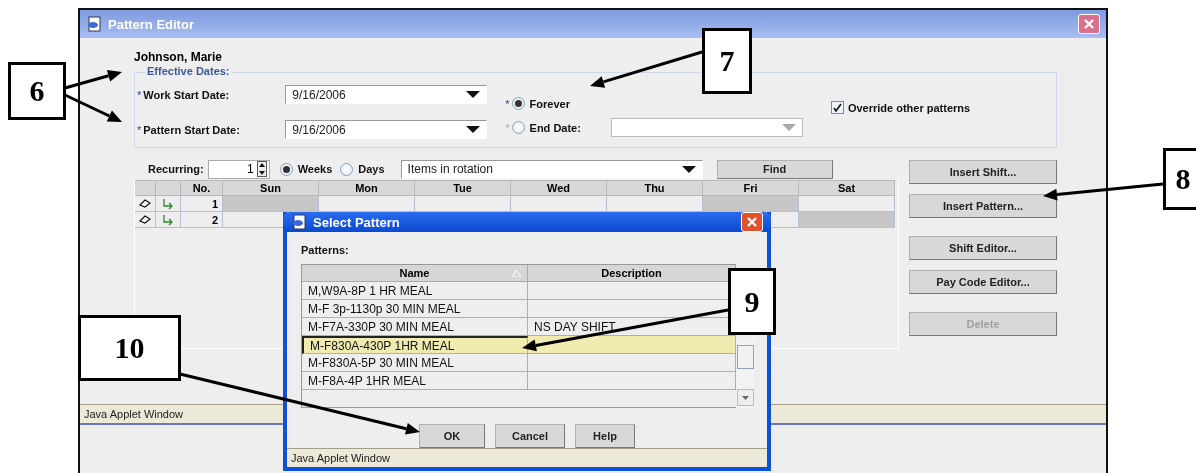 The height and width of the screenshot is (473, 1196). Describe the element at coordinates (367, 188) in the screenshot. I see `column-header: Mon` at that location.